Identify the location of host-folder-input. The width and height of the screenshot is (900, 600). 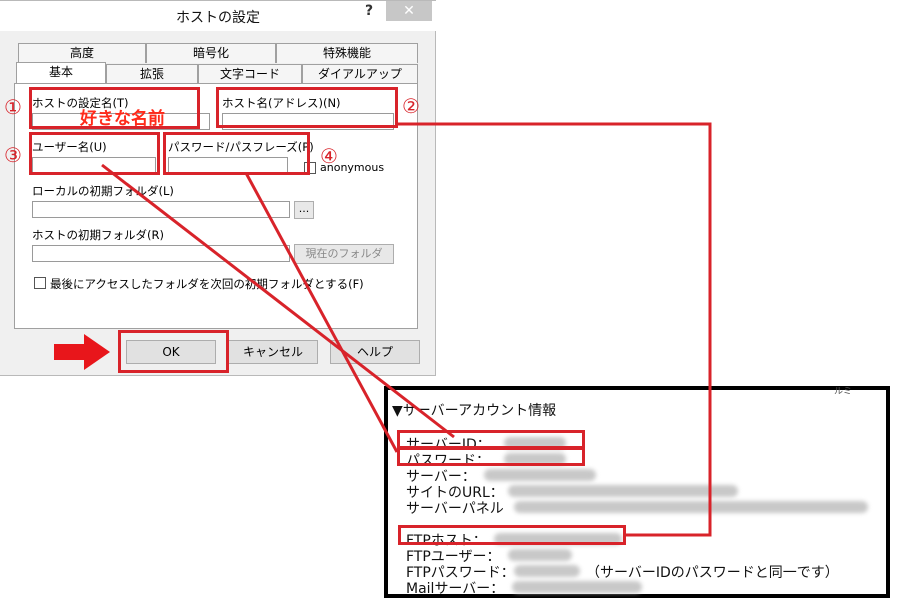
(161, 253).